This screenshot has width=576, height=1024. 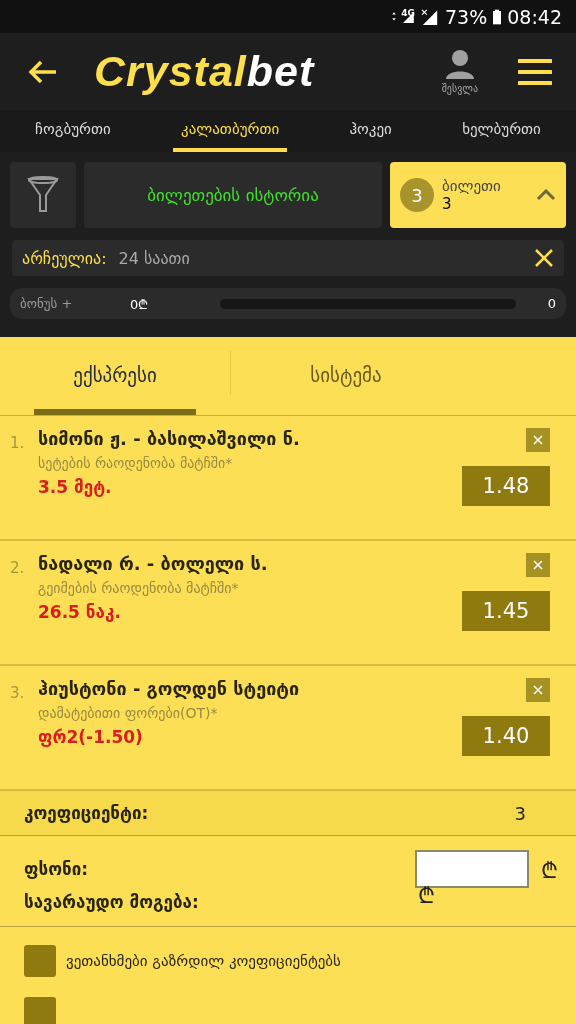 What do you see at coordinates (75, 487) in the screenshot?
I see `bet-pick: 3.5 მეტ.` at bounding box center [75, 487].